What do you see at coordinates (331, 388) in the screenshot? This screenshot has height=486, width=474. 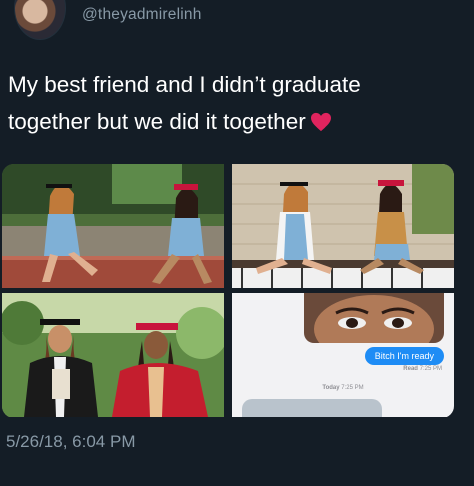 I see `today-label: Today` at bounding box center [331, 388].